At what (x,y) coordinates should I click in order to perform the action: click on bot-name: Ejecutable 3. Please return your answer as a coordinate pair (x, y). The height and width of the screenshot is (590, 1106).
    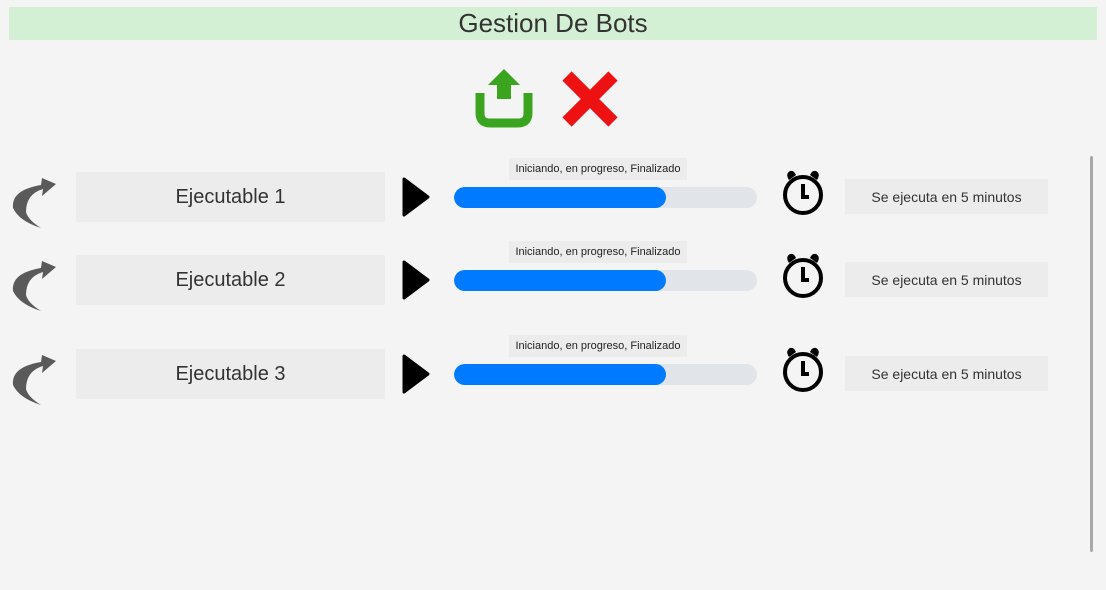
    Looking at the image, I should click on (230, 374).